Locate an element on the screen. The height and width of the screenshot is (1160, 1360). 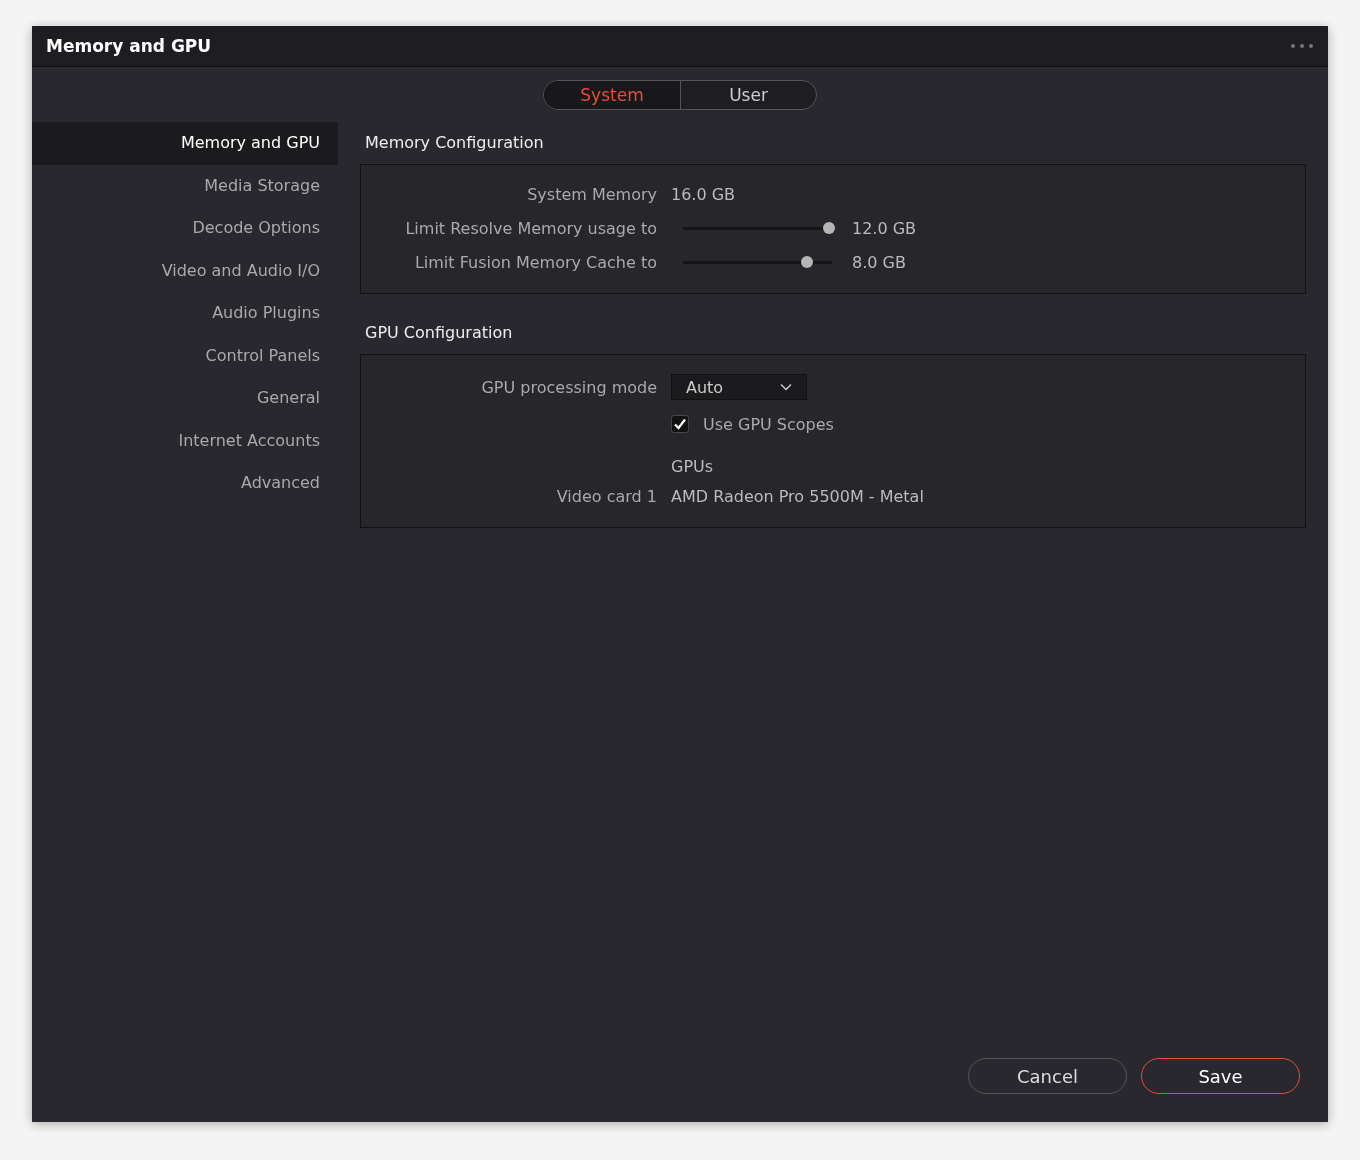
more-icon is located at coordinates (1302, 46).